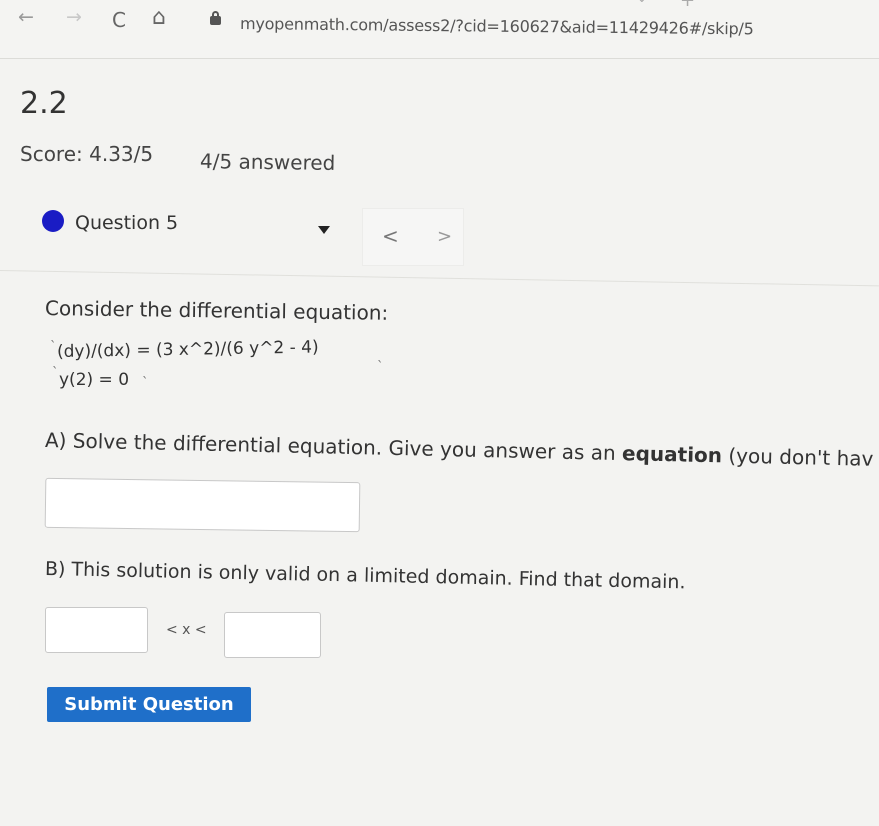  I want to click on domain-separator: < x <, so click(186, 630).